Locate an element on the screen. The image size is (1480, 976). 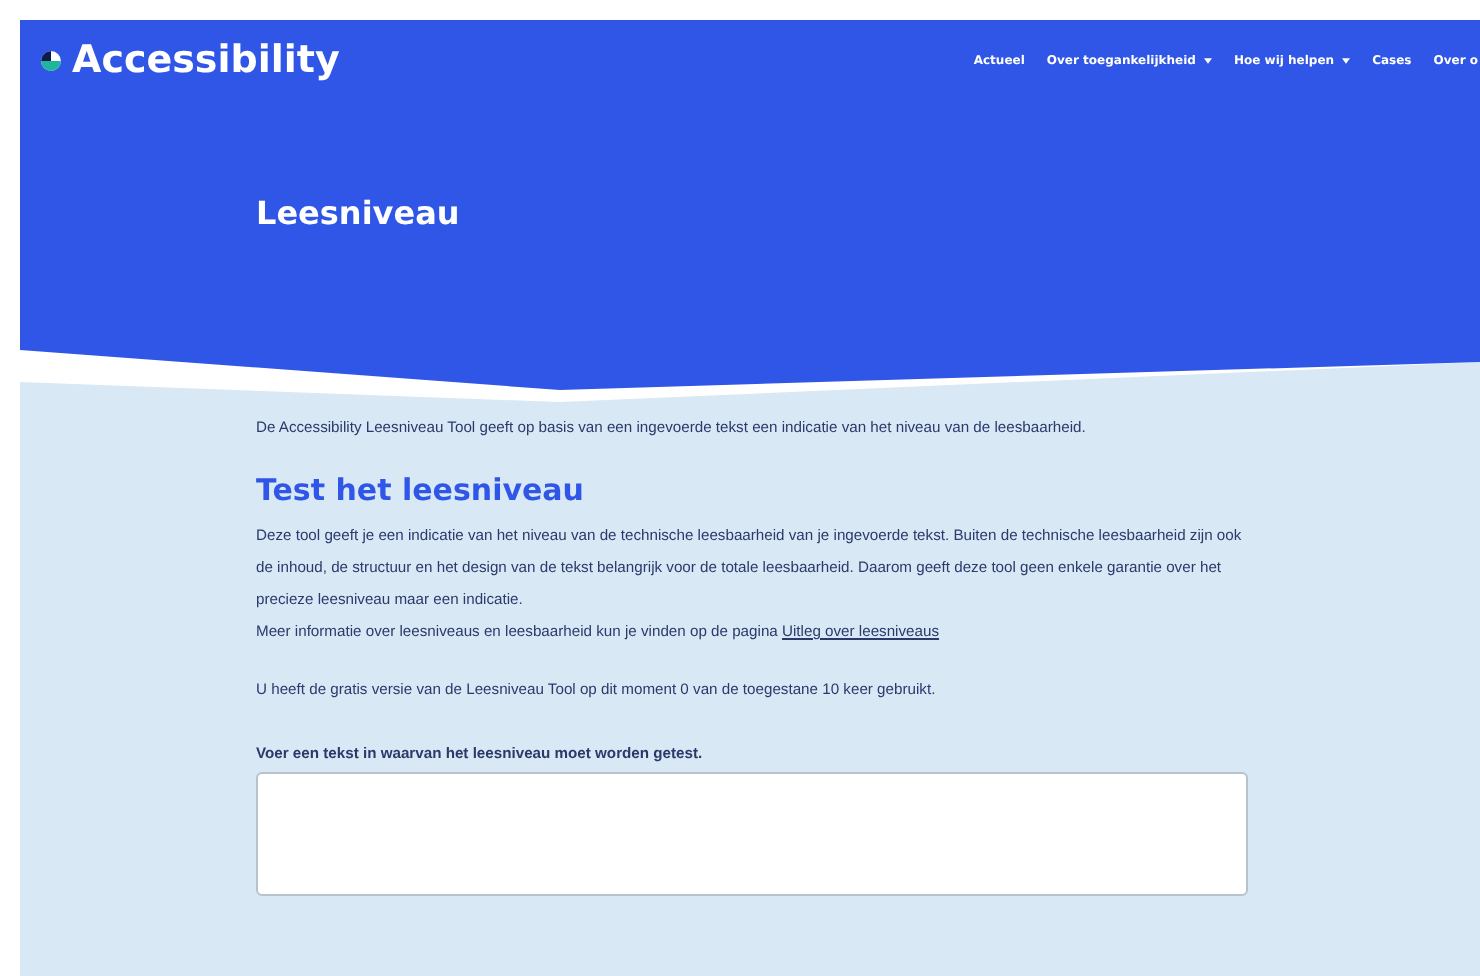
page-title: Leesniveau is located at coordinates (358, 213).